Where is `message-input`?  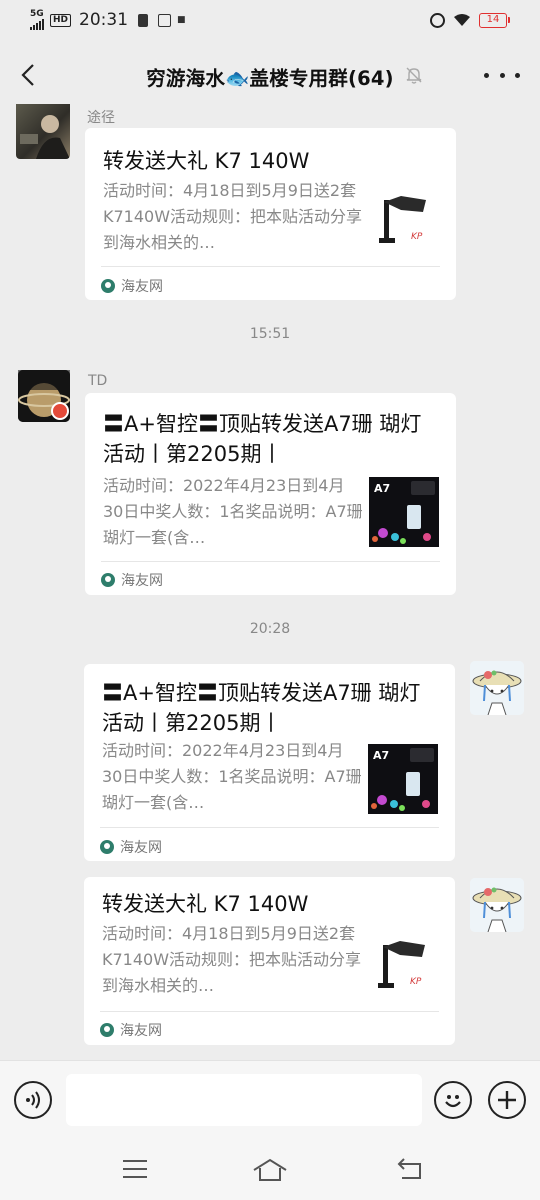
message-input is located at coordinates (244, 1100).